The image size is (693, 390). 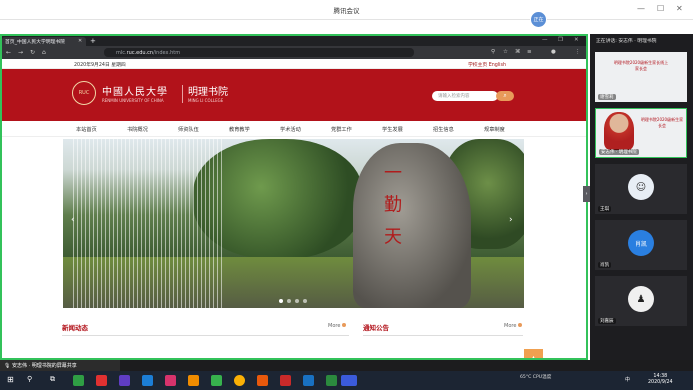 I want to click on participant-name: 肖凯, so click(x=604, y=265).